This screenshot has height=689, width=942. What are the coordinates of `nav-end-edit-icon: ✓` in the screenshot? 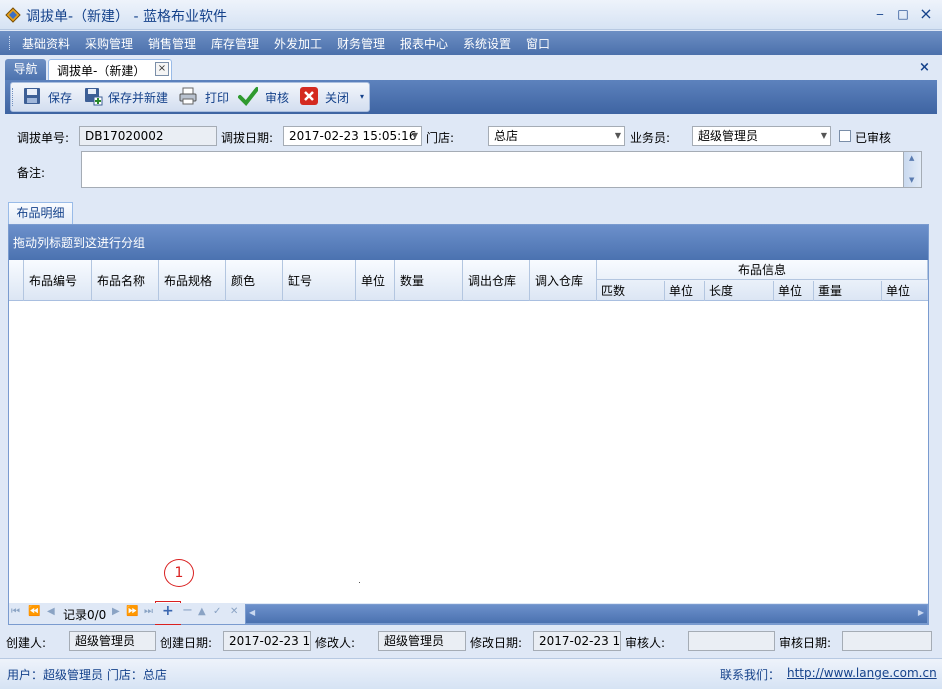 It's located at (217, 611).